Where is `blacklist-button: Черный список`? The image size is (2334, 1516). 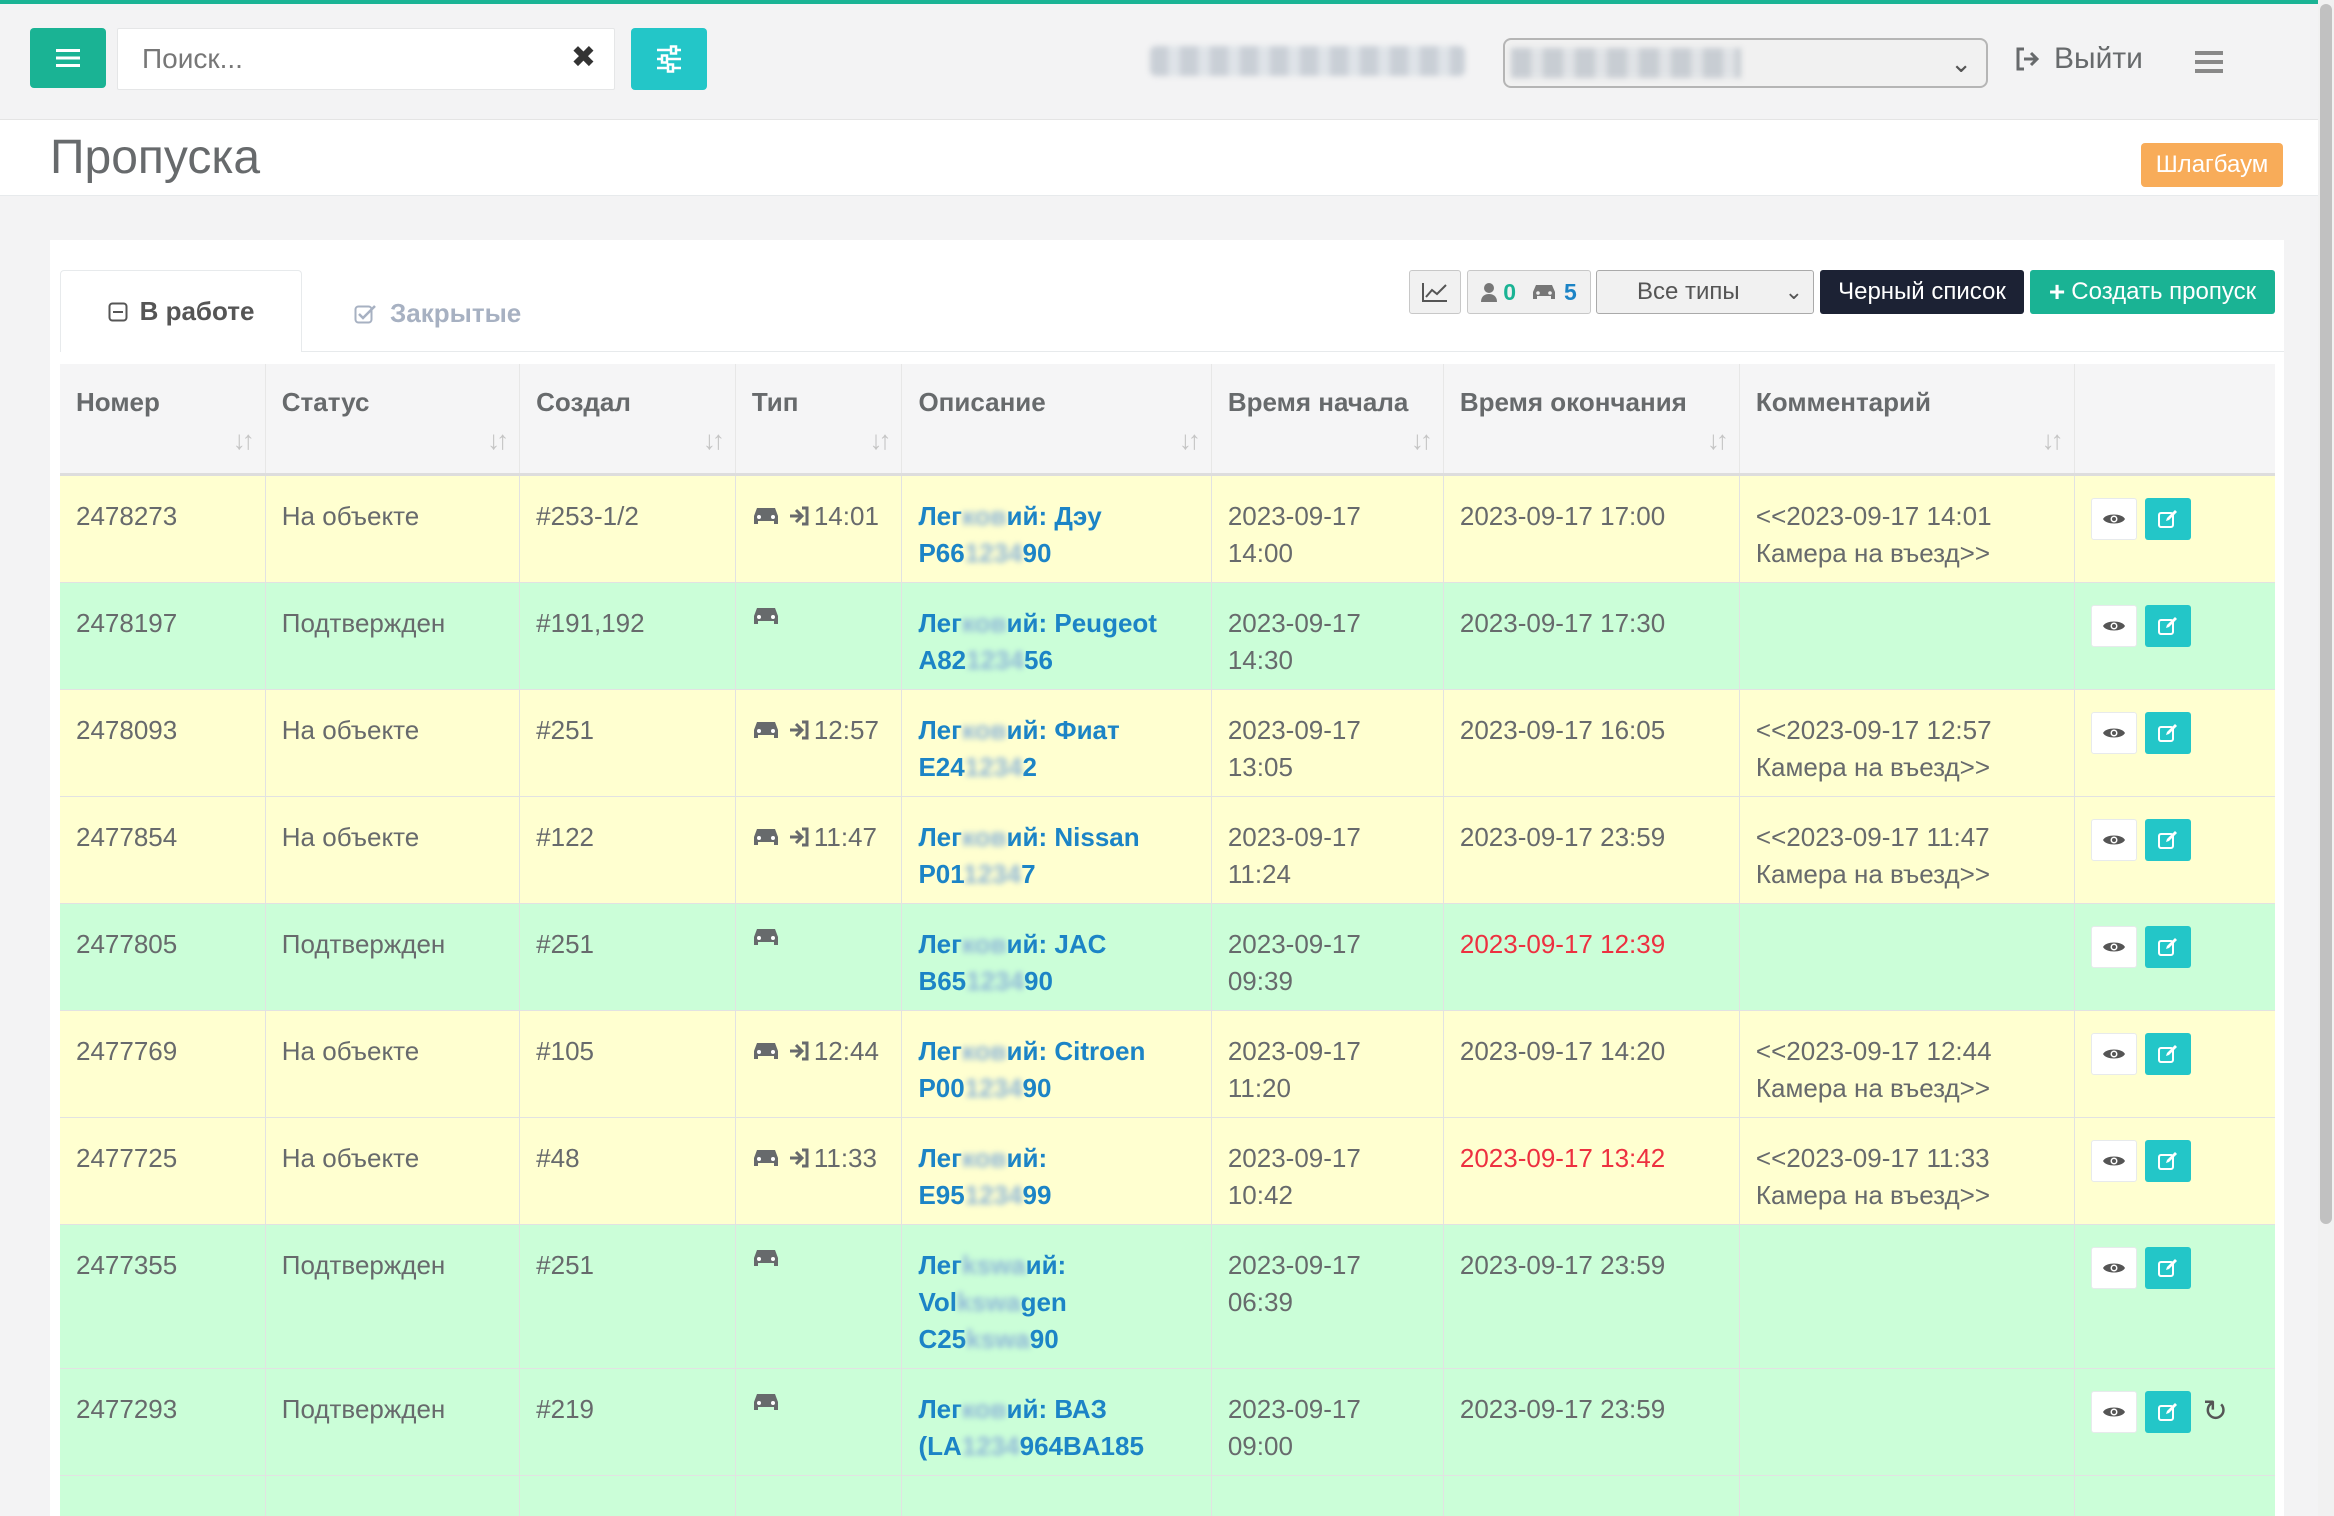
blacklist-button: Черный список is located at coordinates (1922, 292).